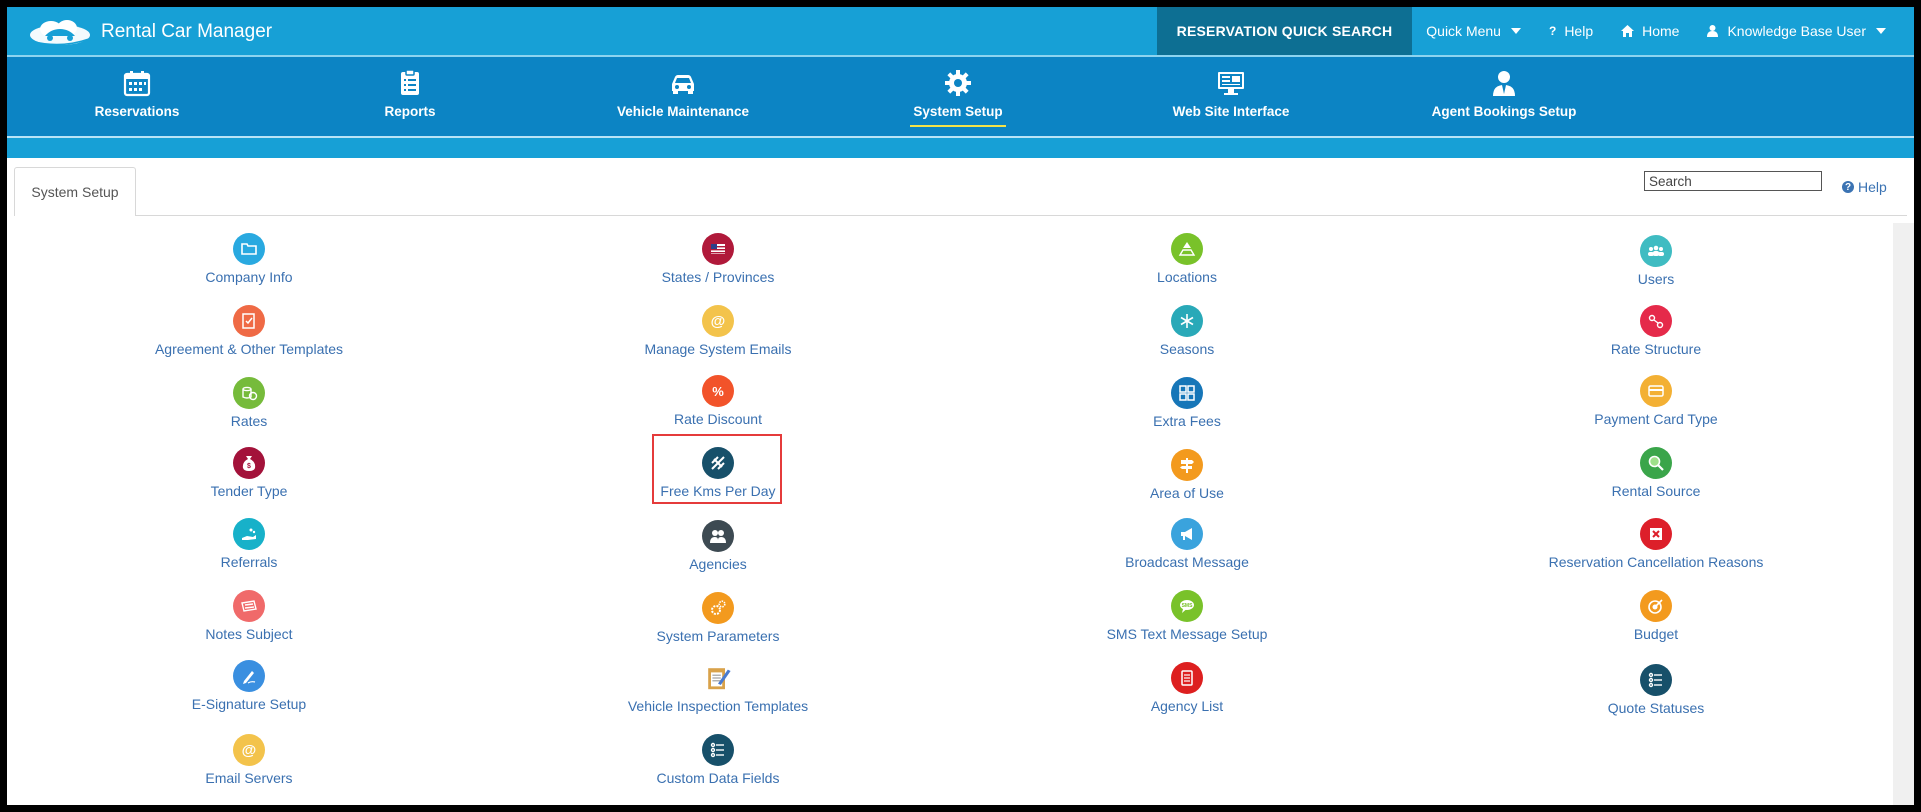  Describe the element at coordinates (1656, 473) in the screenshot. I see `setup-item-rental-source: Rental Source` at that location.